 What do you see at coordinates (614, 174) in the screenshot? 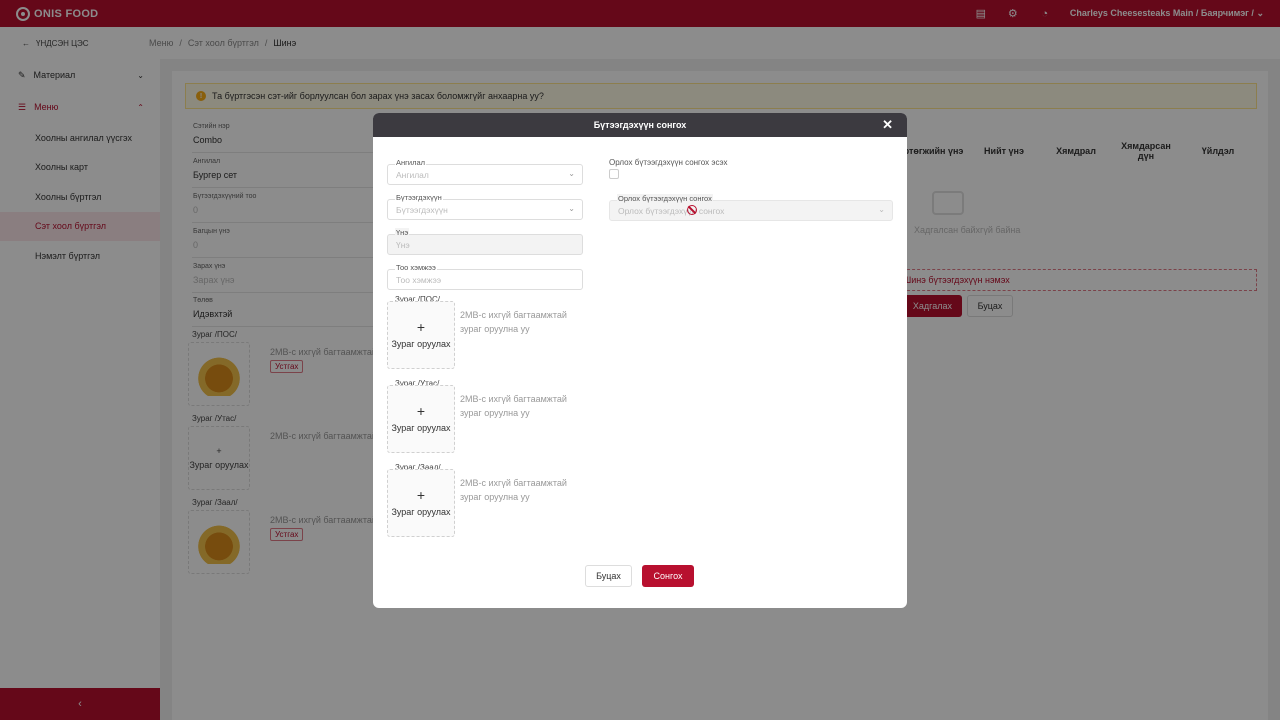
I see `alt-product-checkbox` at bounding box center [614, 174].